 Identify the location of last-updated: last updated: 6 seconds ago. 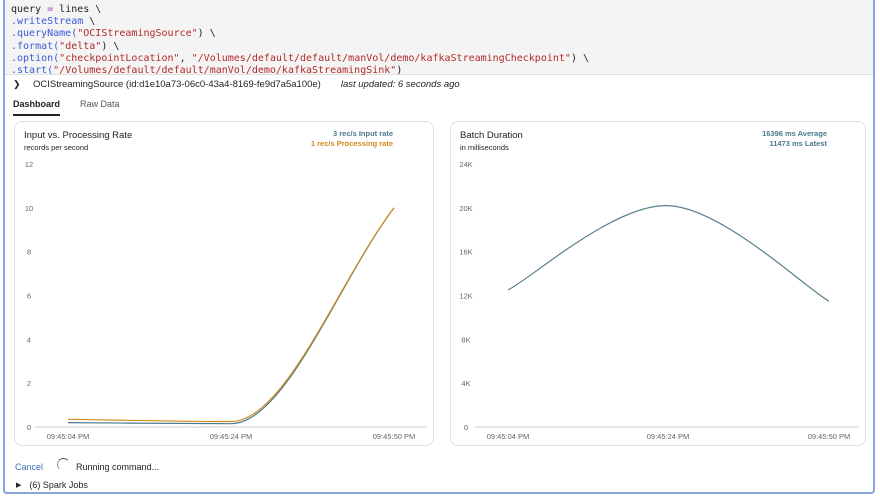
(400, 84).